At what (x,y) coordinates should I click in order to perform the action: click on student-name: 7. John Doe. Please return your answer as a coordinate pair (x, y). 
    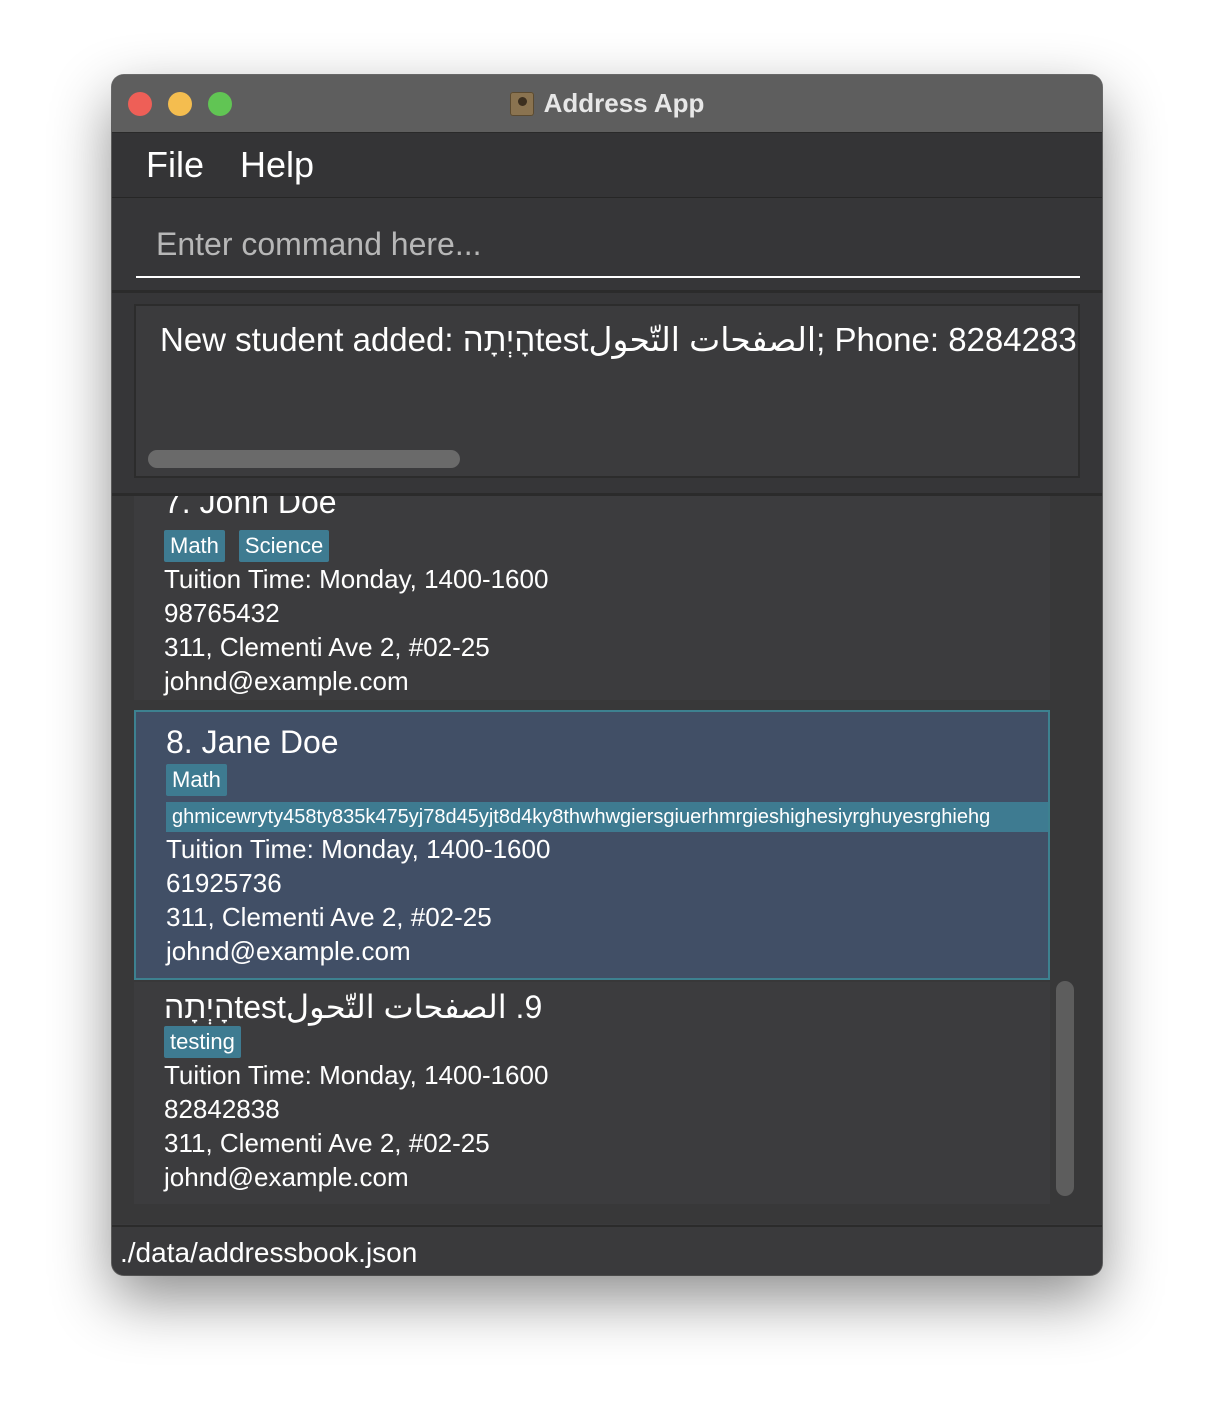
    Looking at the image, I should click on (250, 508).